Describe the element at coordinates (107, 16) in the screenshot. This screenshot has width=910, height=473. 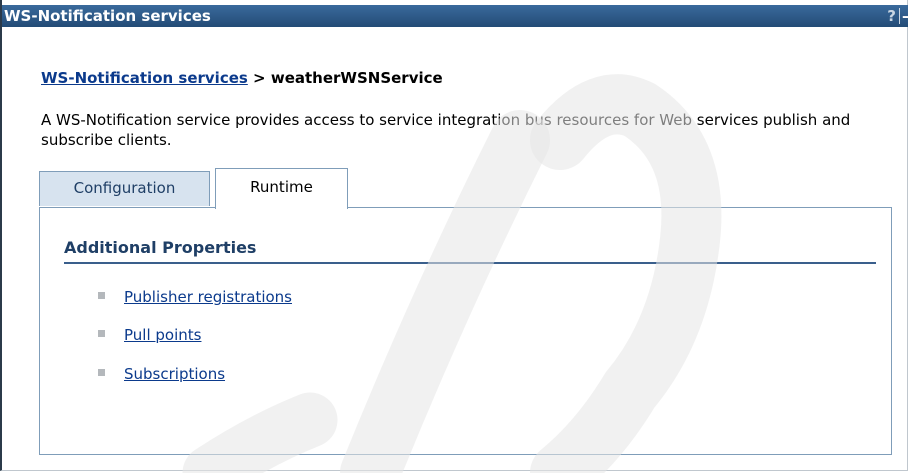
I see `portlet-title: WS-Notification services` at that location.